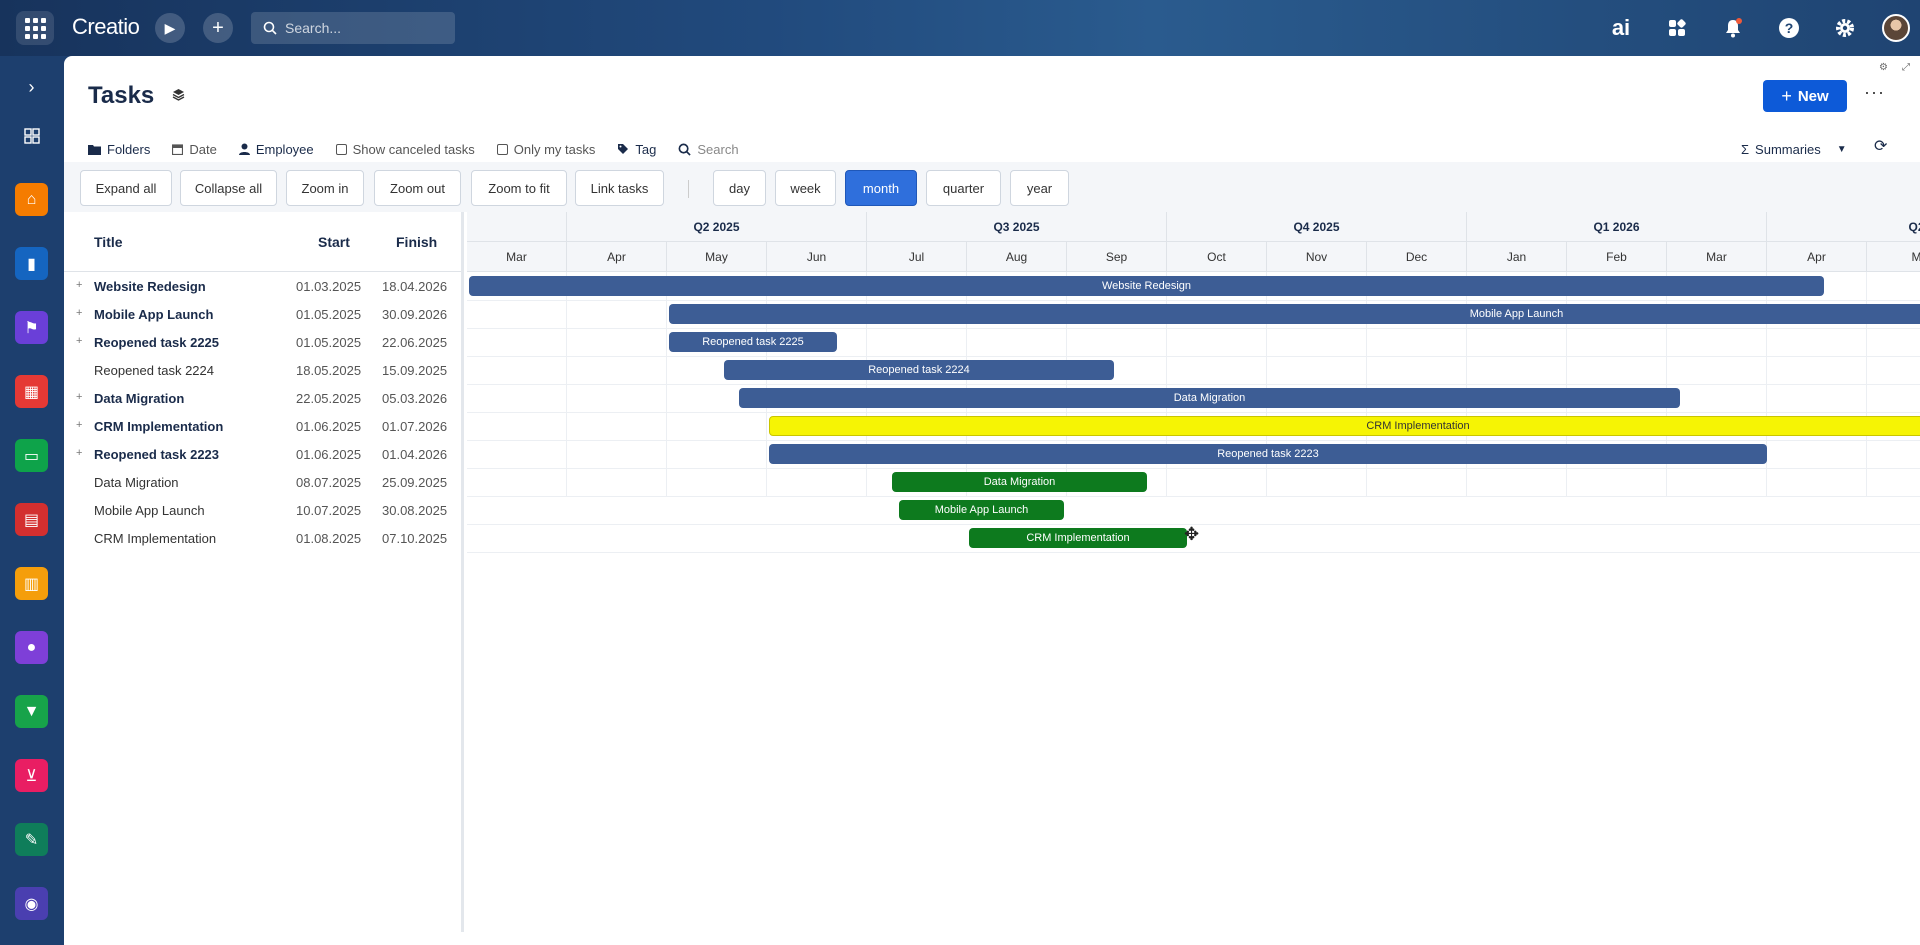  Describe the element at coordinates (154, 370) in the screenshot. I see `task-title: Reopened task 2224` at that location.